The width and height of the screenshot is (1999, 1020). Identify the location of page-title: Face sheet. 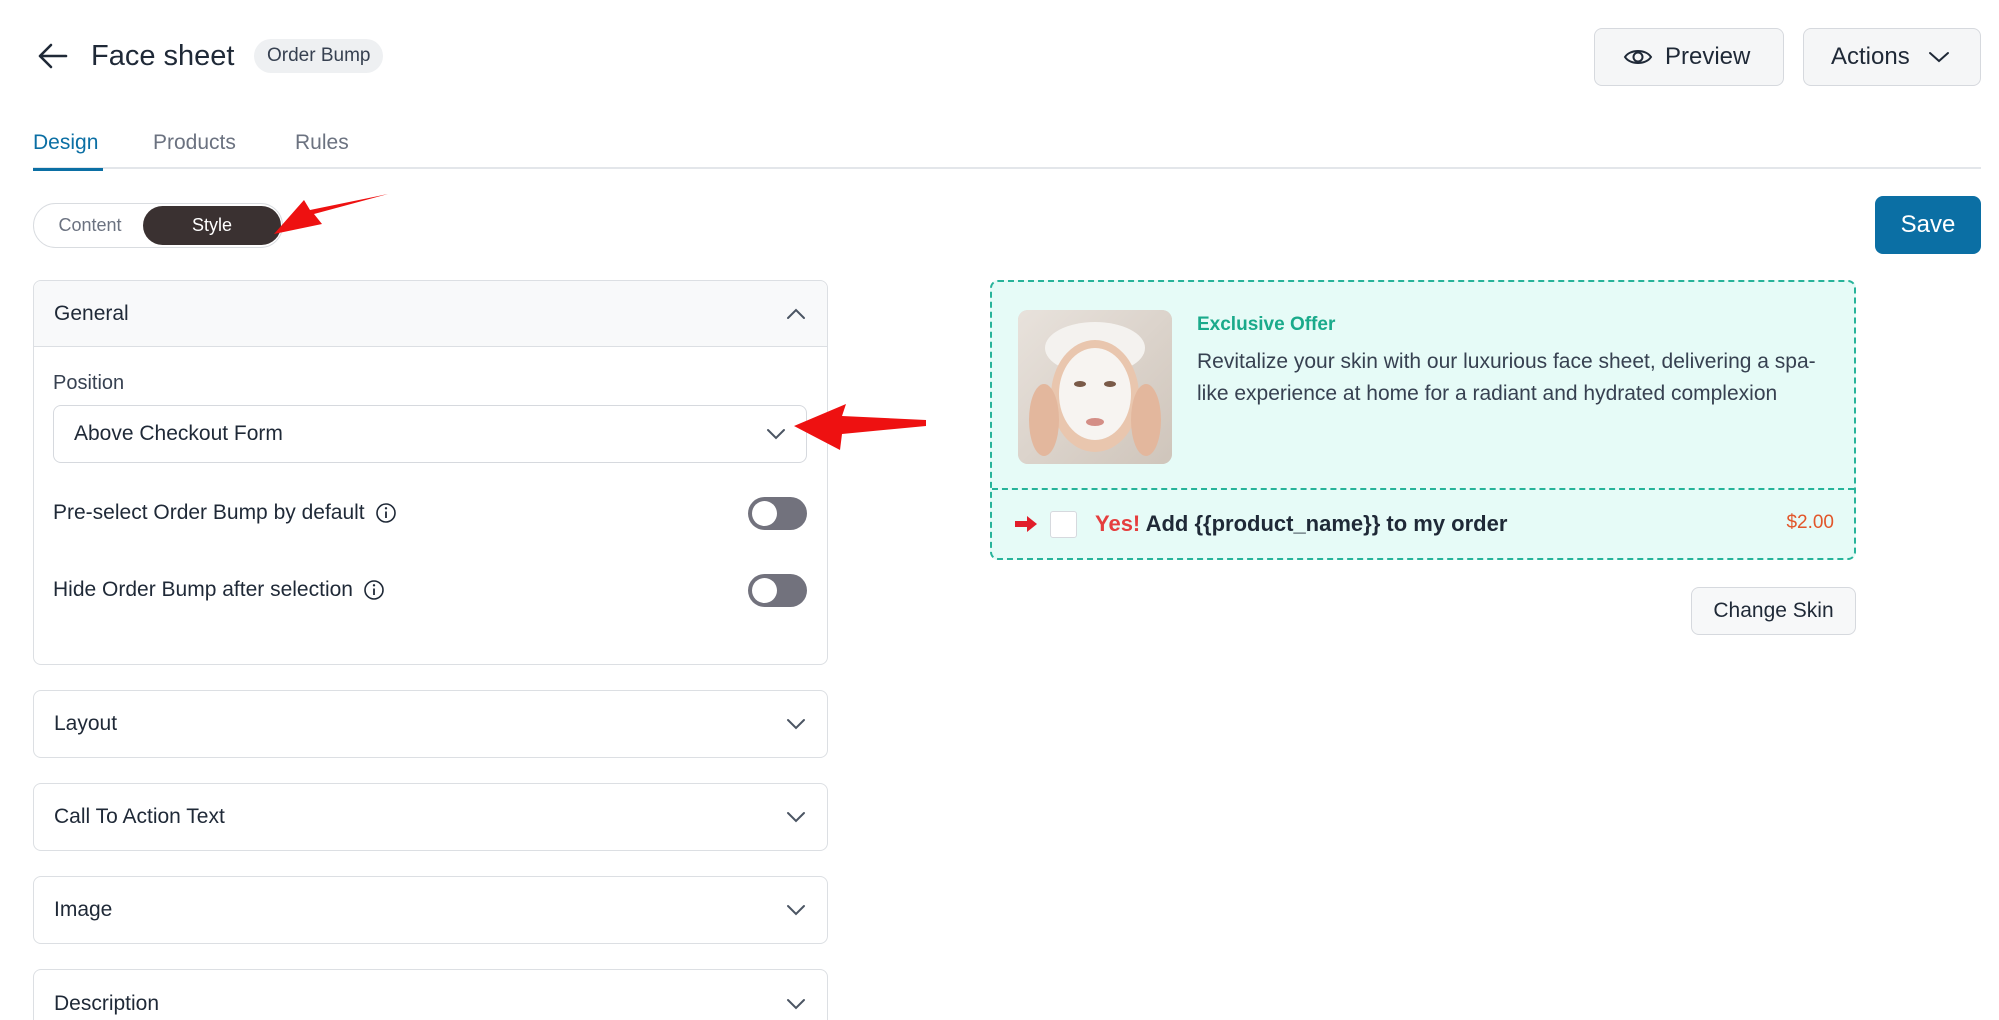
(163, 56).